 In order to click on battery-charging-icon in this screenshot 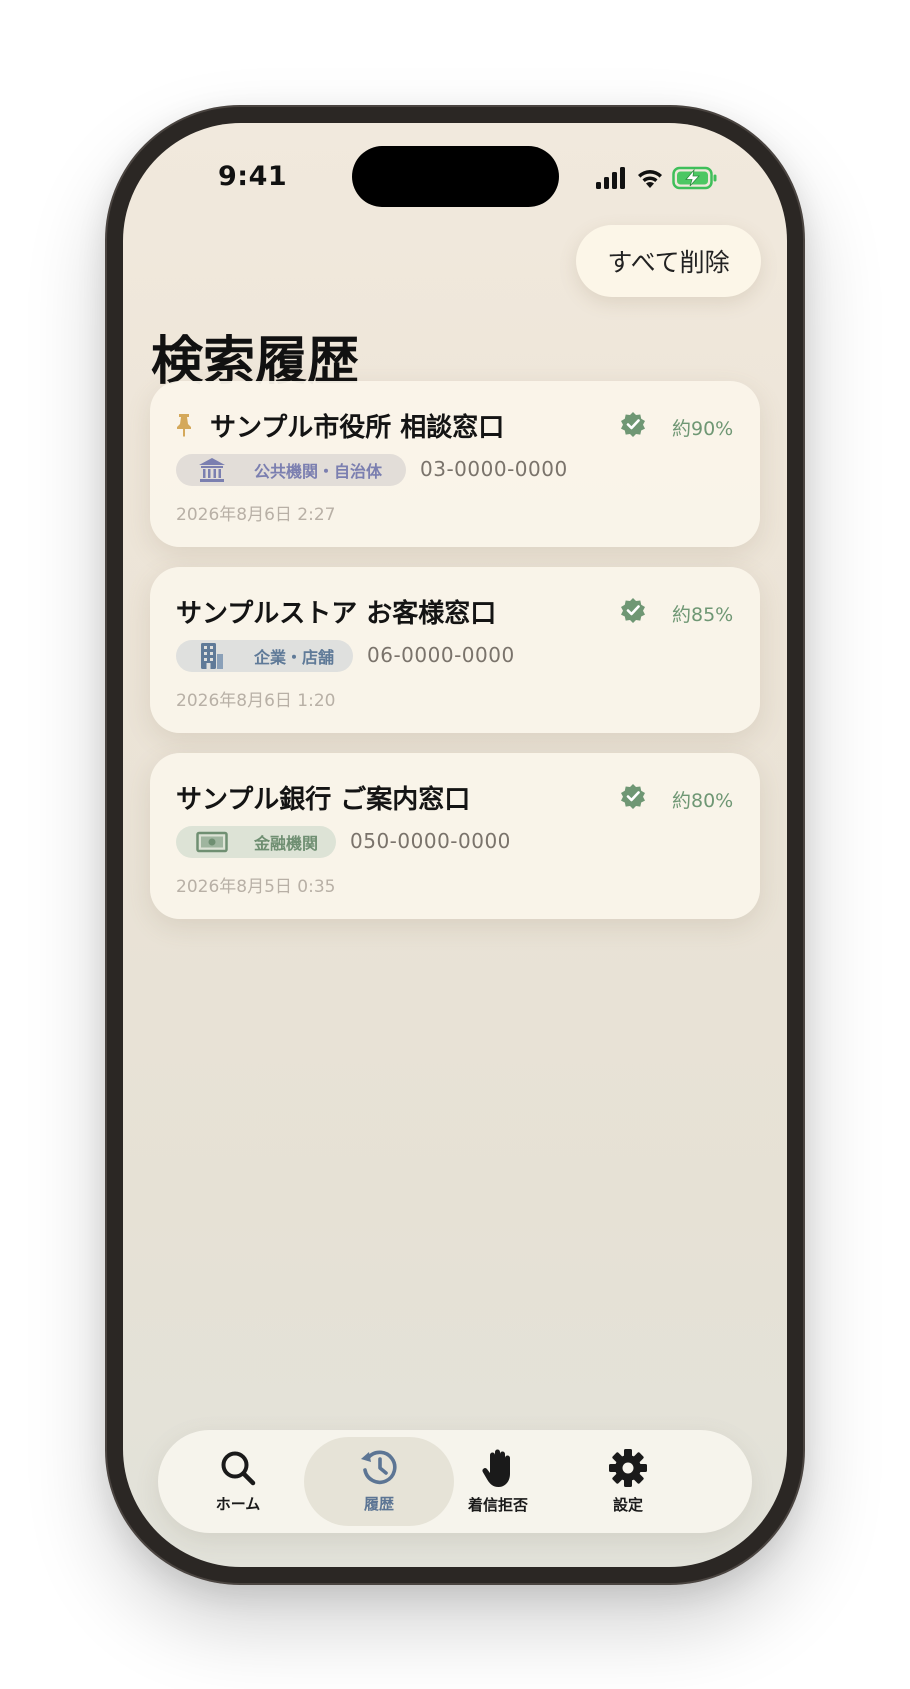, I will do `click(694, 178)`.